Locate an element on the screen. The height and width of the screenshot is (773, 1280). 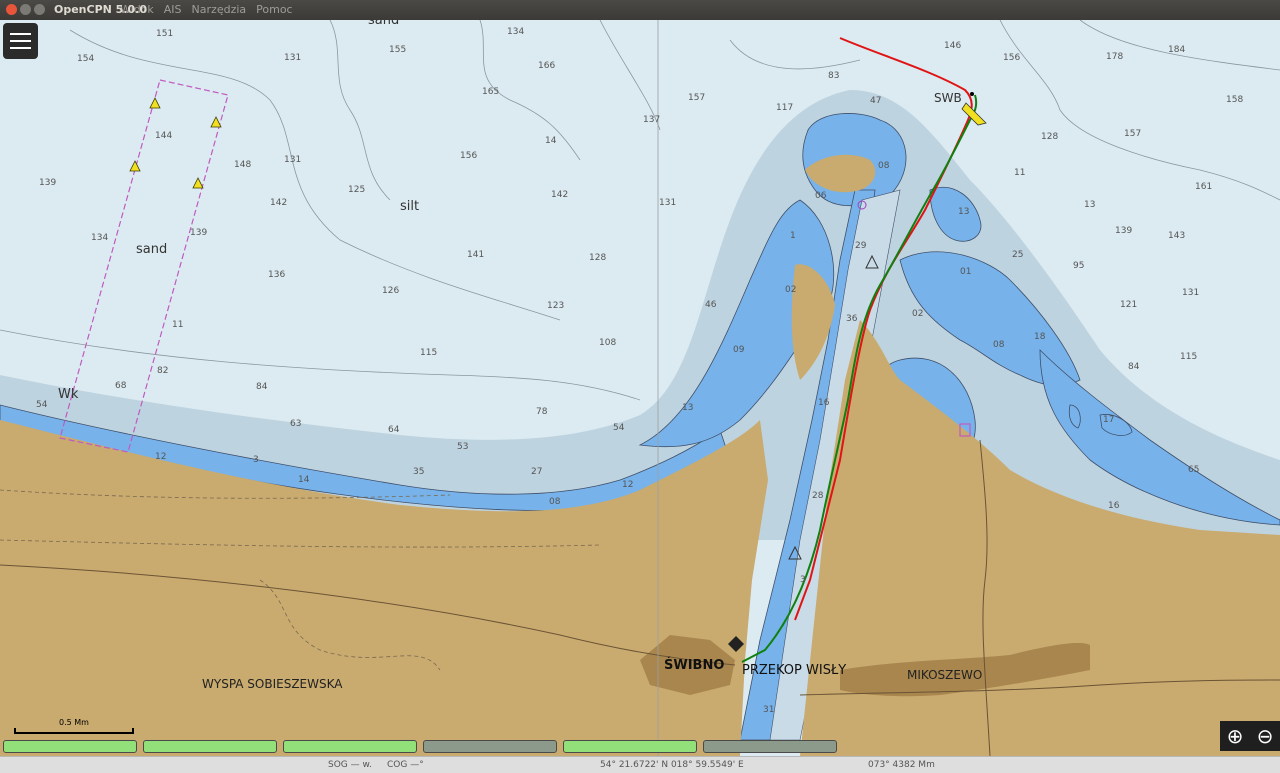
window-title: OpenCPN 5.0.0 is located at coordinates (101, 9).